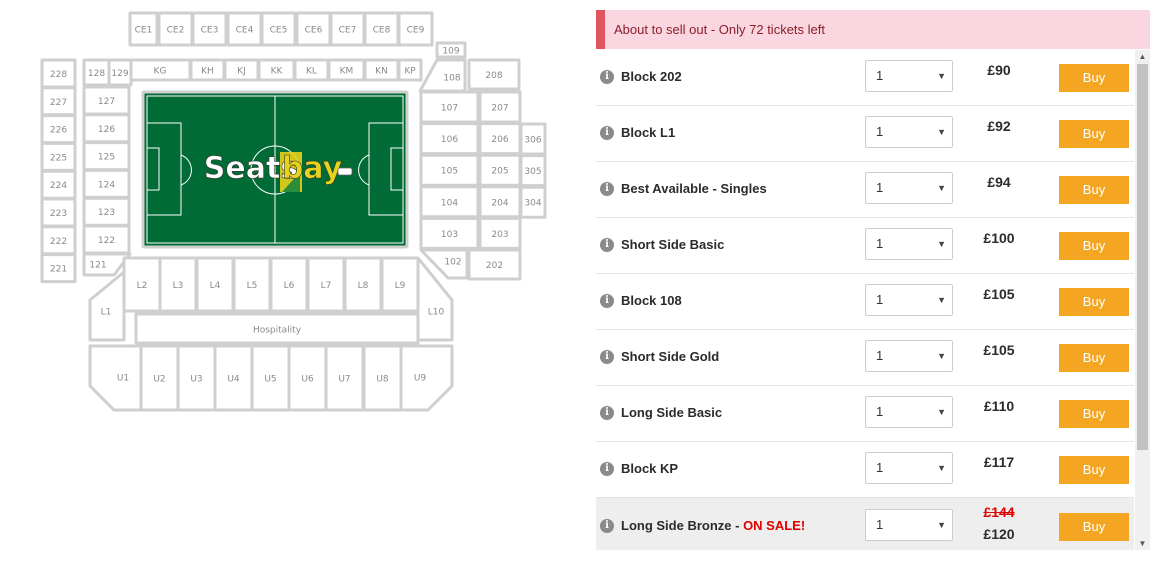 Image resolution: width=1164 pixels, height=577 pixels. What do you see at coordinates (58, 73) in the screenshot?
I see `seat-block-228: 228` at bounding box center [58, 73].